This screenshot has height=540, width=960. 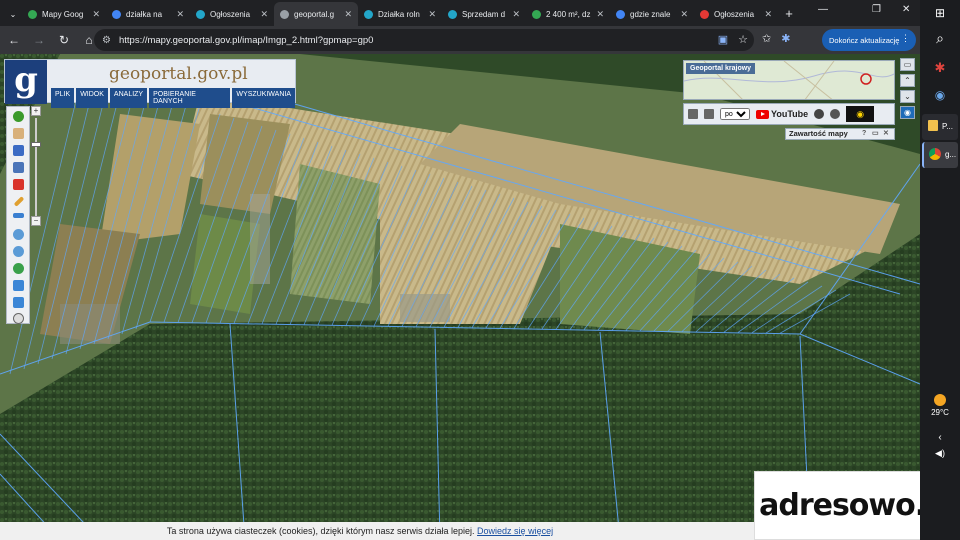 I want to click on browser-tab: gdzie znale ✕, so click(x=652, y=14).